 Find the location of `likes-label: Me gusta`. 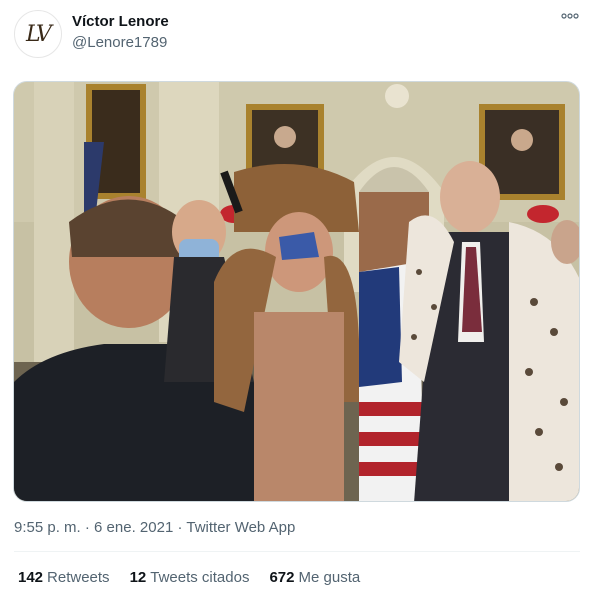

likes-label: Me gusta is located at coordinates (329, 577).